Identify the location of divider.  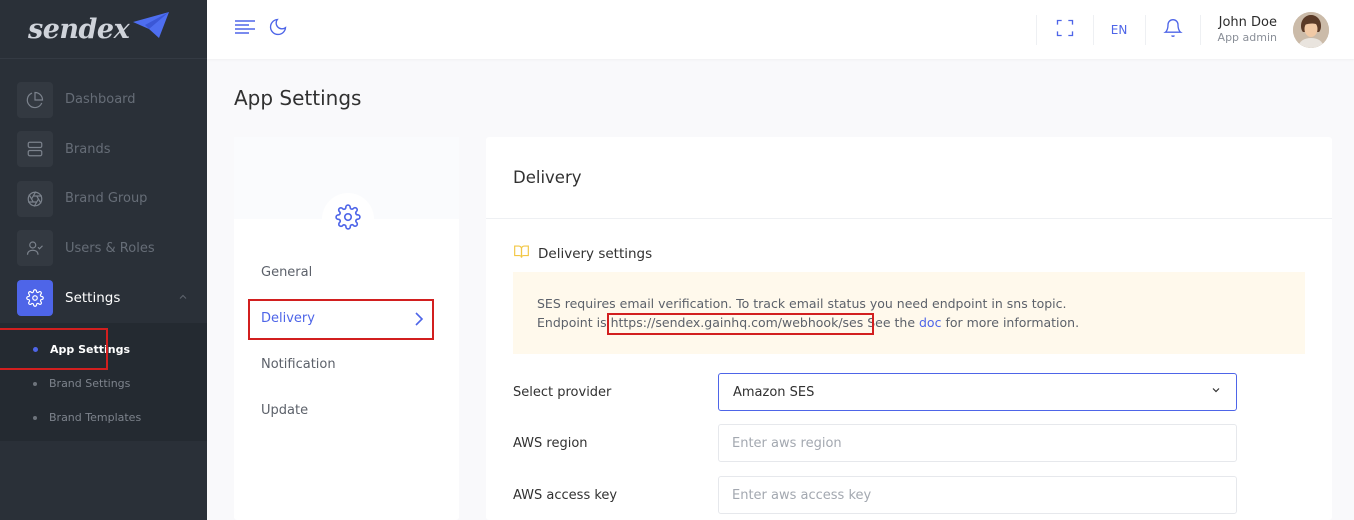
(909, 218).